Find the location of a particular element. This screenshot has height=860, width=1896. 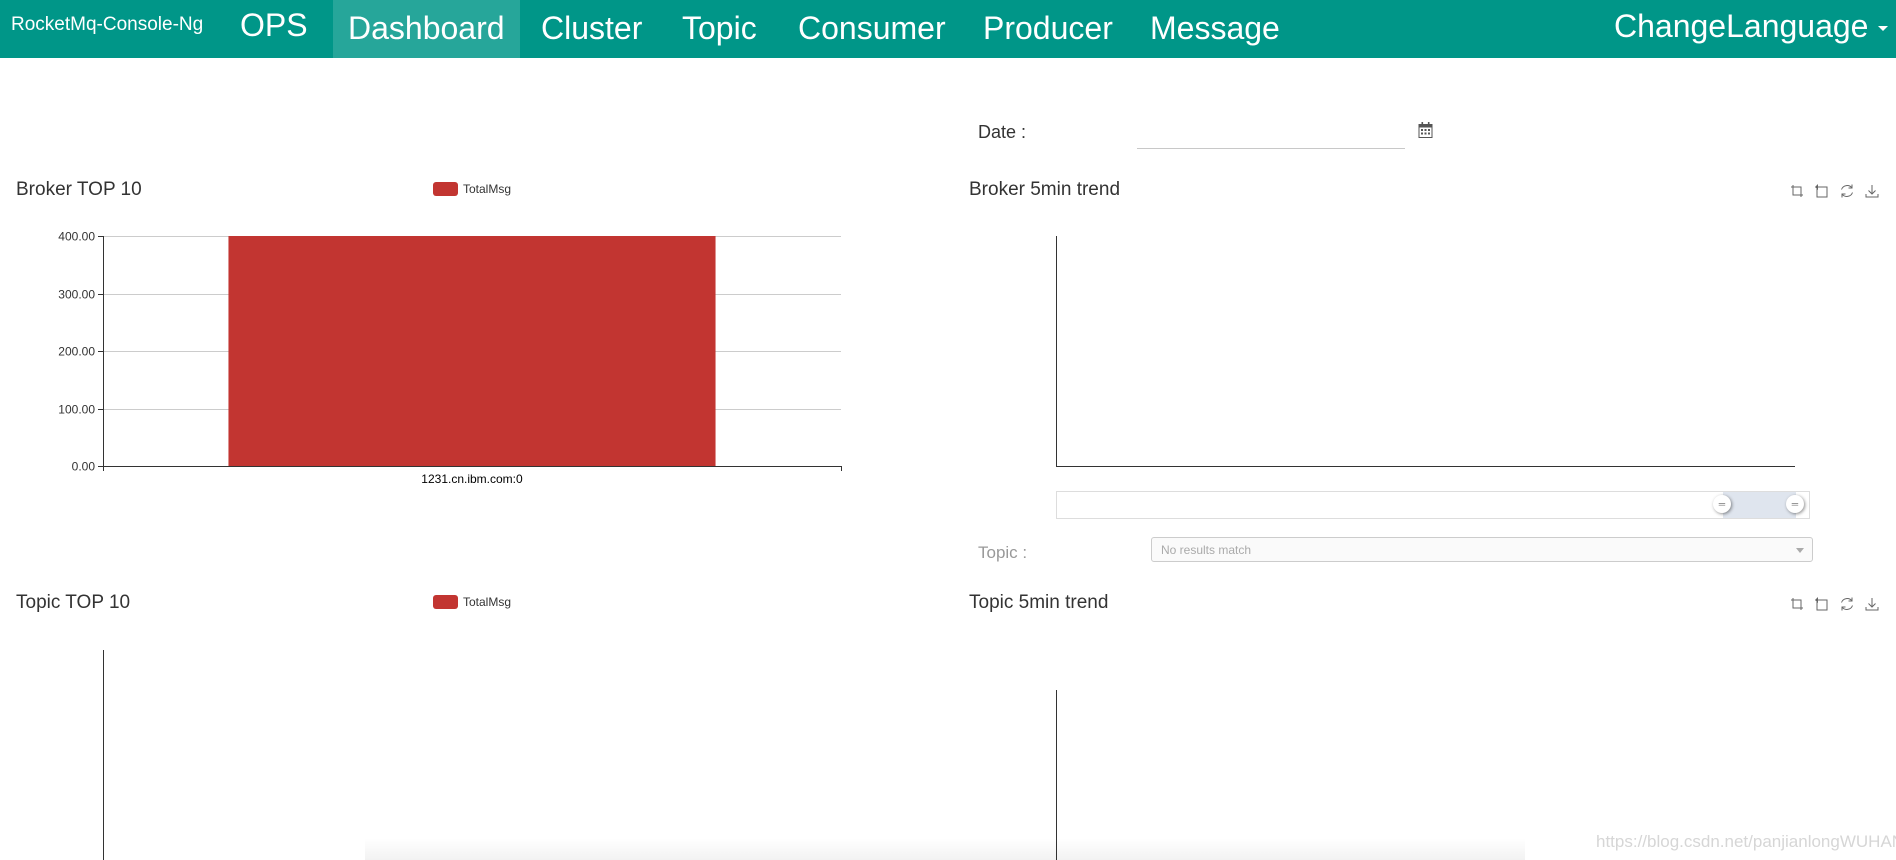

y-tick-label: 200.00 is located at coordinates (76, 352).